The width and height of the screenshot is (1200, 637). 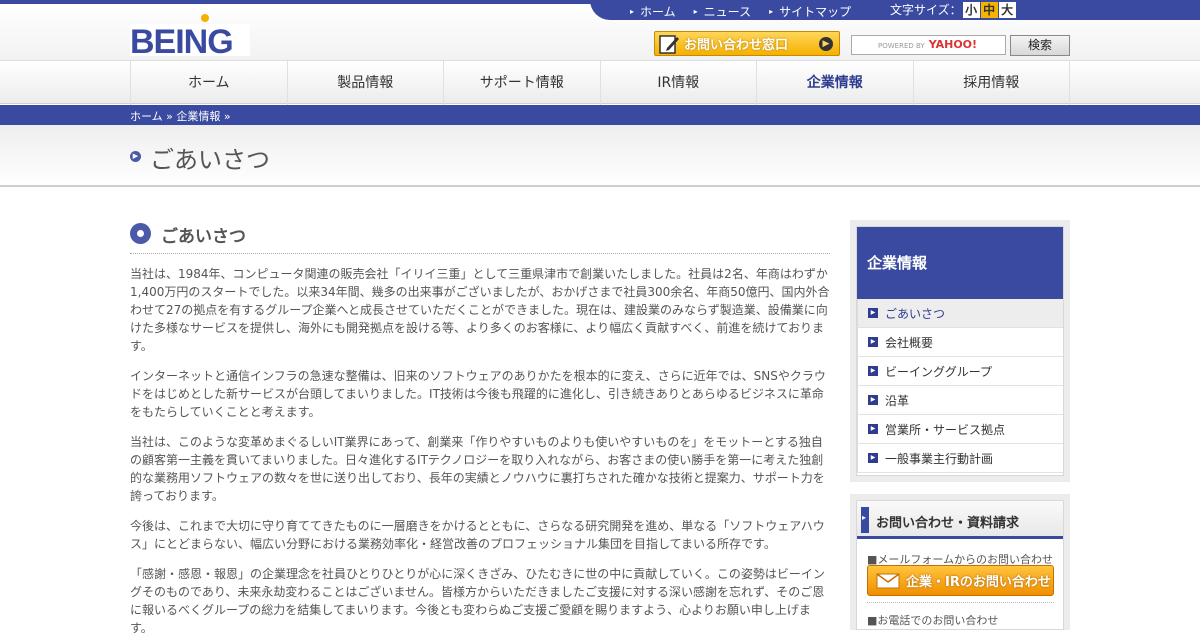 I want to click on utility-bar: ▸ ホーム ▸ ニュース ▸ サイトマップ 文字サイズ： 小 中 大, so click(x=895, y=10).